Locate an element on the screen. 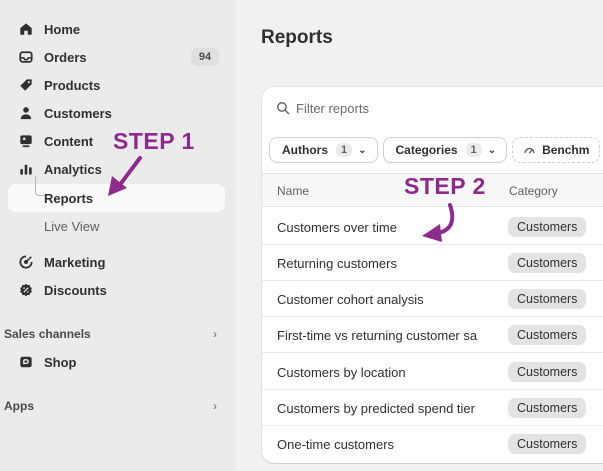 The image size is (603, 471). sales-channels-header: Sales channels › is located at coordinates (114, 334).